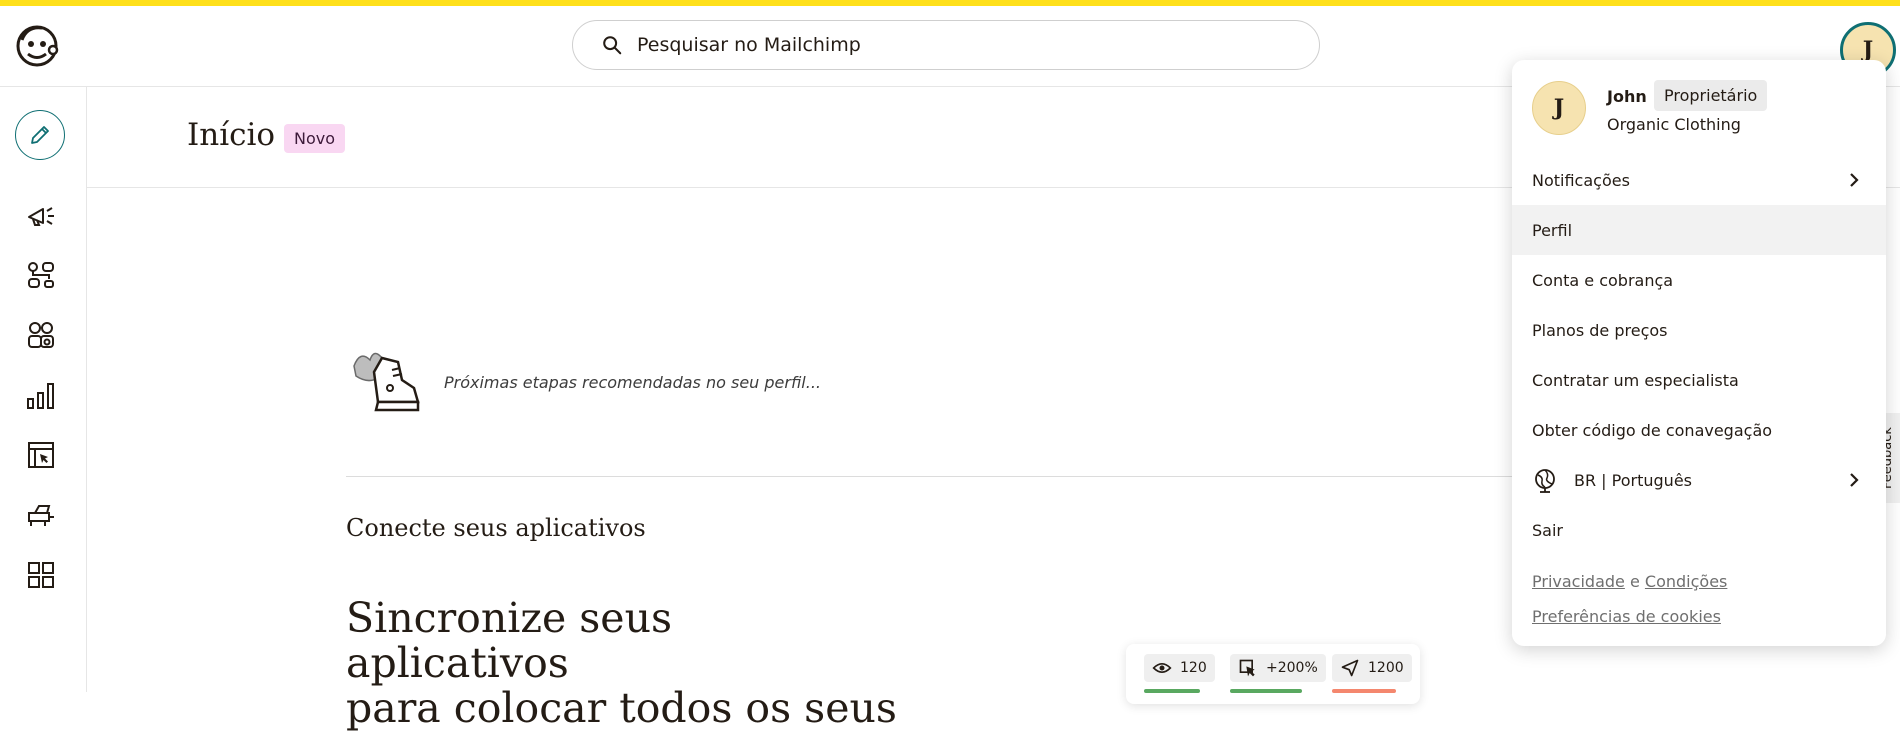 Image resolution: width=1900 pixels, height=732 pixels. I want to click on analytics-bar-chart-icon, so click(41, 395).